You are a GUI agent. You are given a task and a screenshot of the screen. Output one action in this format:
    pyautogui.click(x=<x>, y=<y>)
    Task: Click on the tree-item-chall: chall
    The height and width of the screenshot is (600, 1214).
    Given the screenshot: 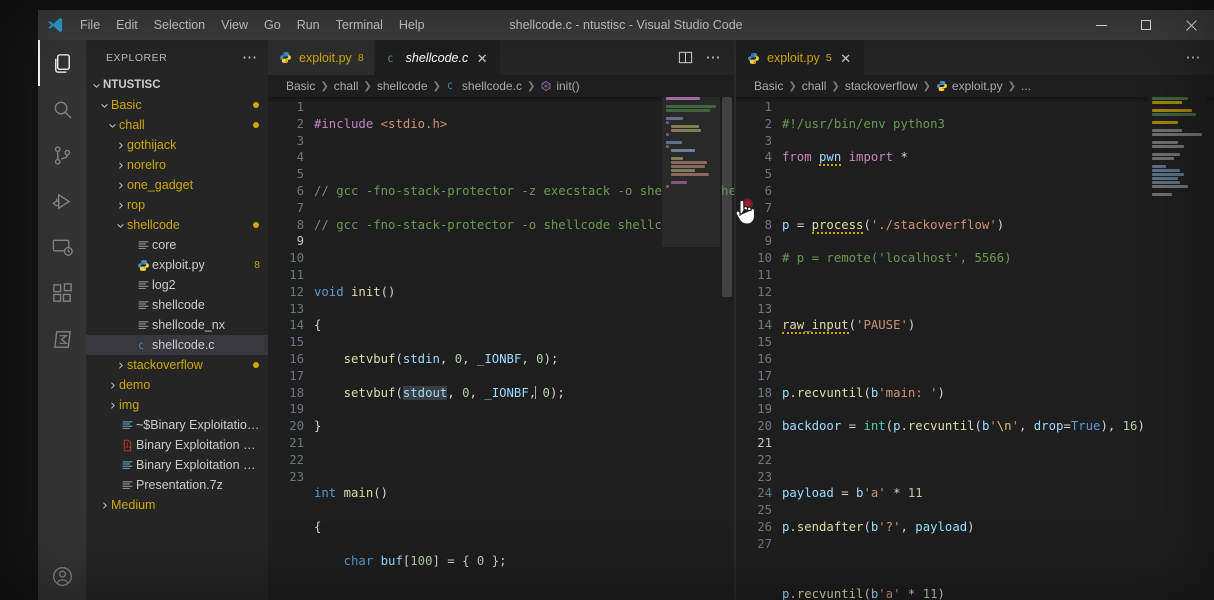 What is the action you would take?
    pyautogui.click(x=177, y=125)
    